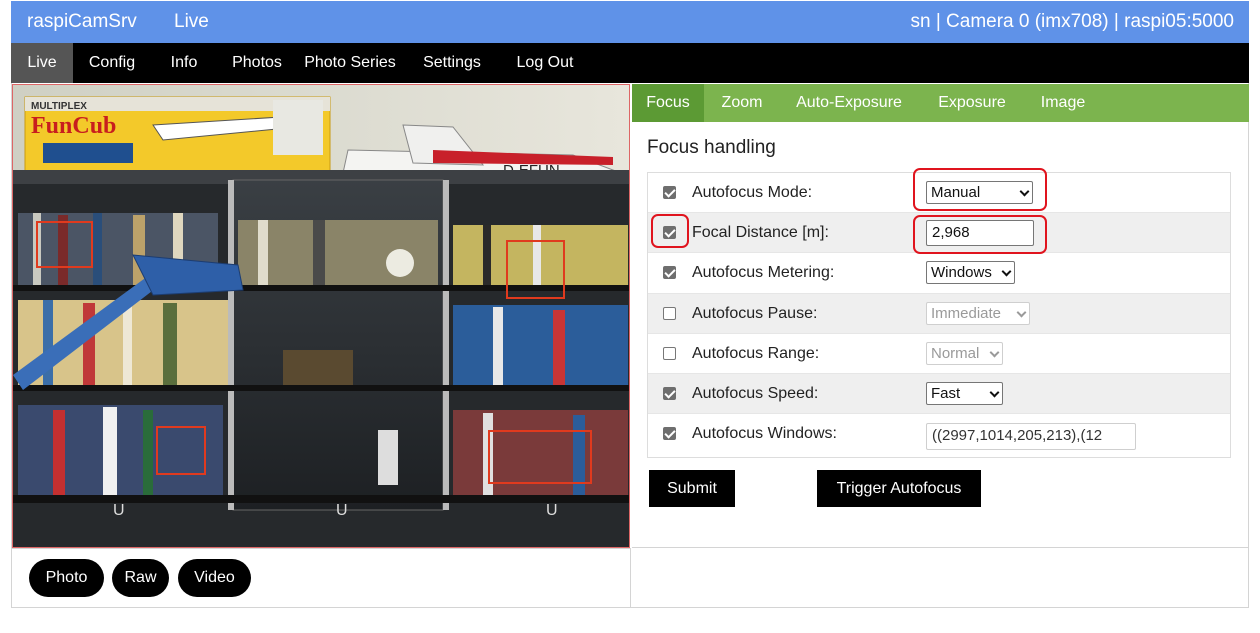 The width and height of the screenshot is (1260, 633). Describe the element at coordinates (82, 22) in the screenshot. I see `app-title: raspiCamSrv` at that location.